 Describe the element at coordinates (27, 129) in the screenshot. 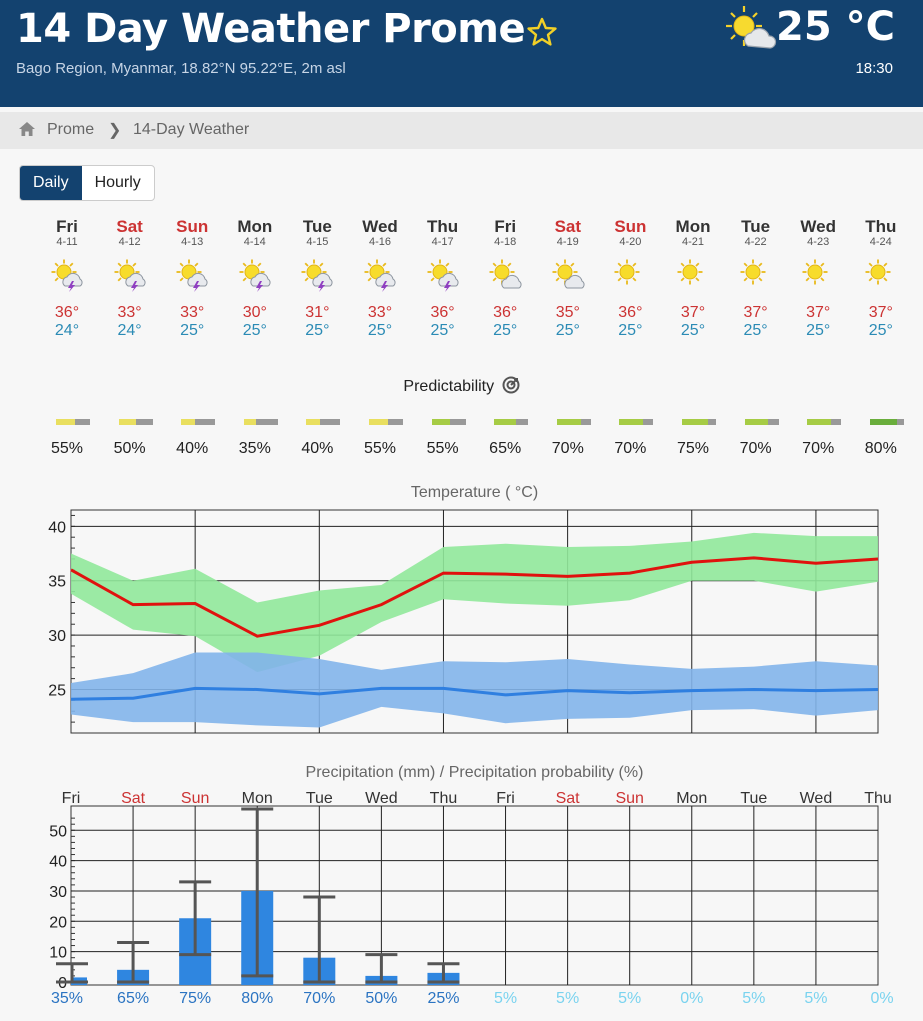

I see `home-icon` at that location.